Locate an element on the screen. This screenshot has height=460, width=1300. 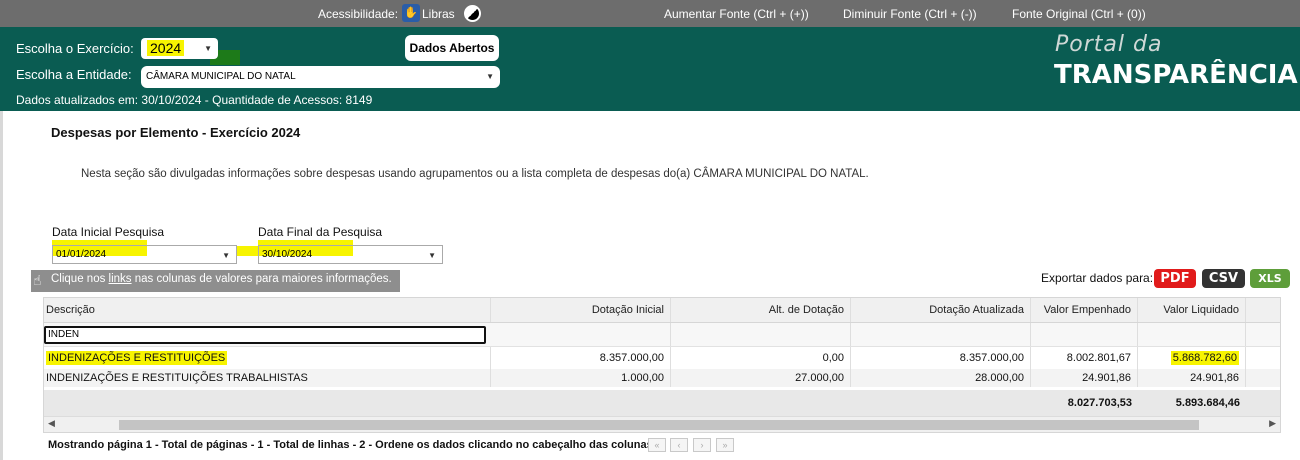
data-final-value: 30/10/2024 is located at coordinates (287, 254).